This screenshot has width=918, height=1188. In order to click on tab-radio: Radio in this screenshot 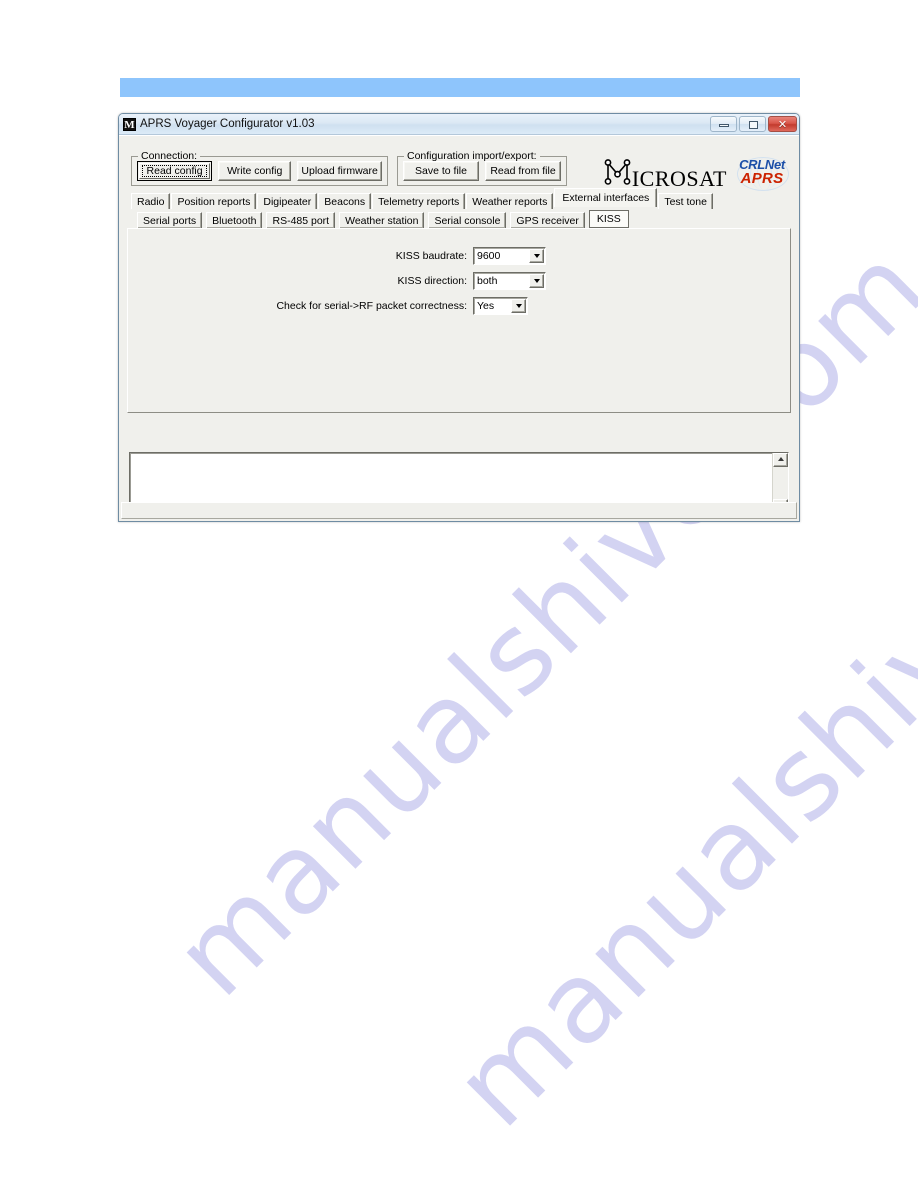, I will do `click(151, 201)`.